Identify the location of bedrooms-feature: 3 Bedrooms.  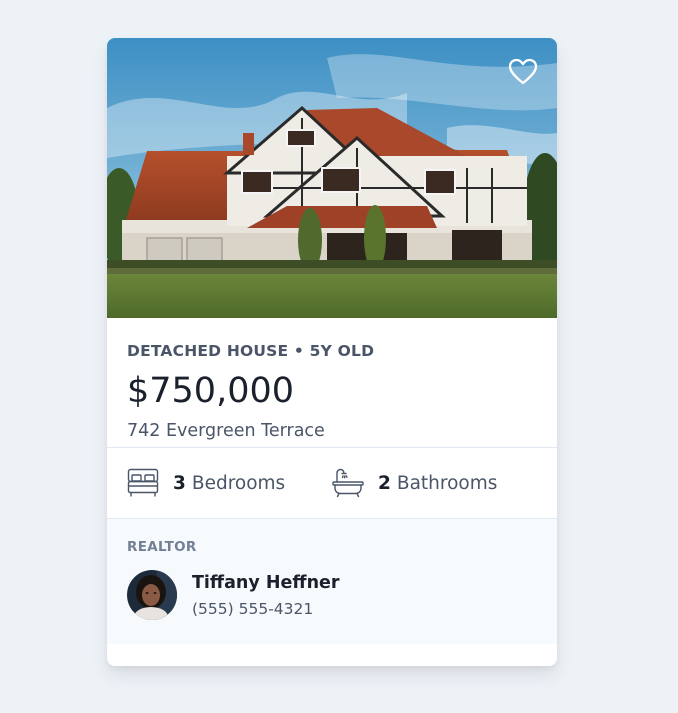
(206, 483).